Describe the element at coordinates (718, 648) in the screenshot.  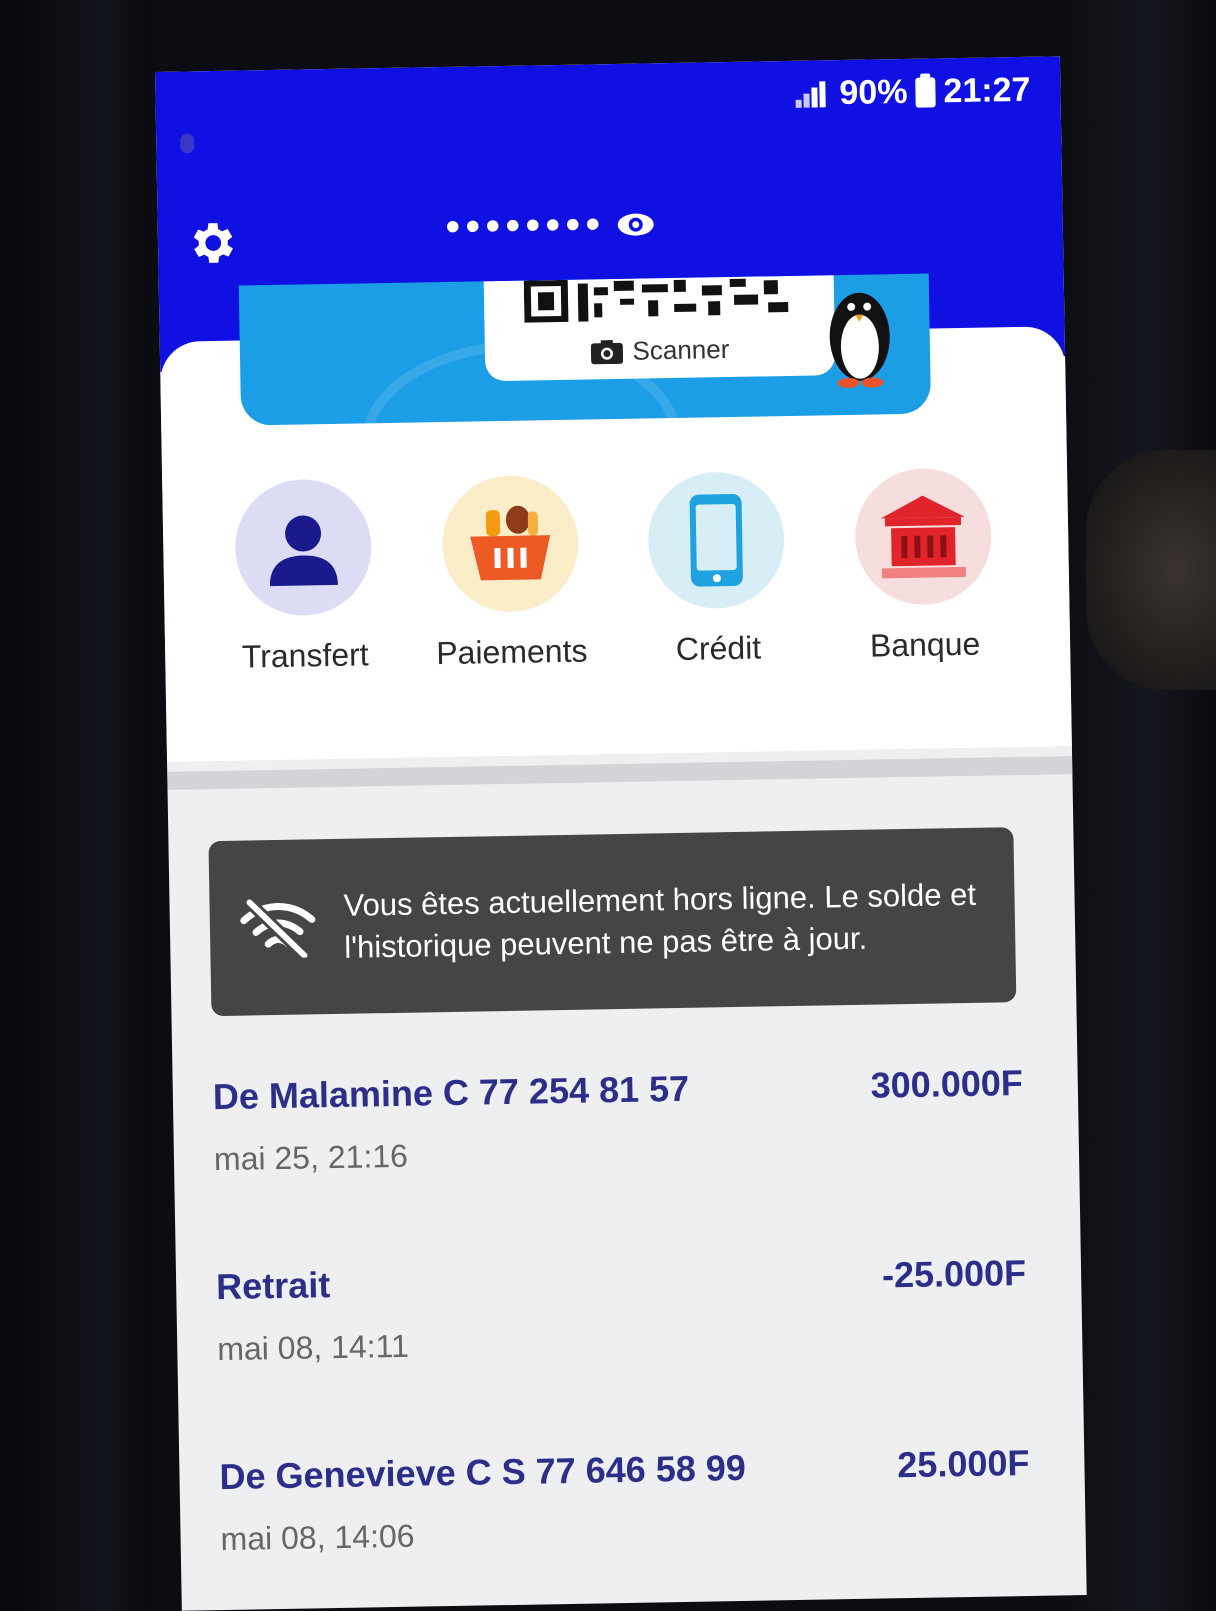
I see `action-label-credit: Crédit` at that location.